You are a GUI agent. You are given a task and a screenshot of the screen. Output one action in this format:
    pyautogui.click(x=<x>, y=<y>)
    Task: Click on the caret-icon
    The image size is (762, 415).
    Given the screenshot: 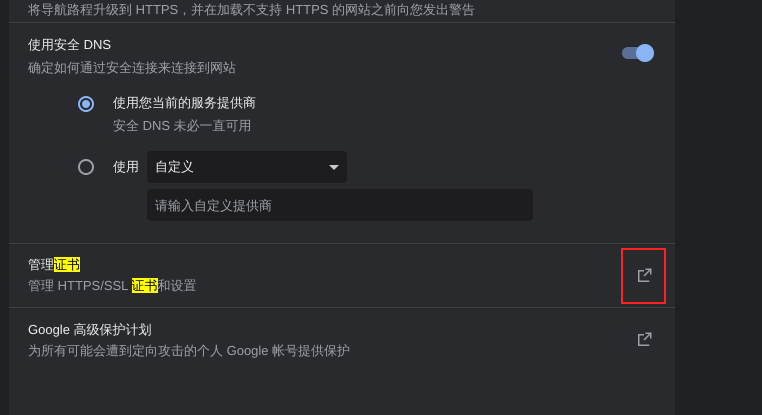 What is the action you would take?
    pyautogui.click(x=334, y=167)
    